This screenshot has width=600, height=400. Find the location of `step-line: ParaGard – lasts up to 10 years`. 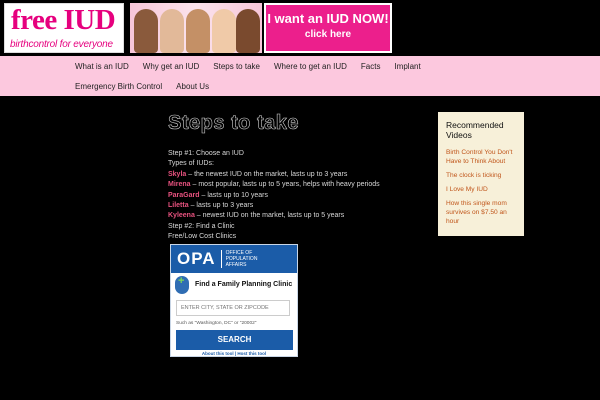

step-line: ParaGard – lasts up to 10 years is located at coordinates (298, 196).